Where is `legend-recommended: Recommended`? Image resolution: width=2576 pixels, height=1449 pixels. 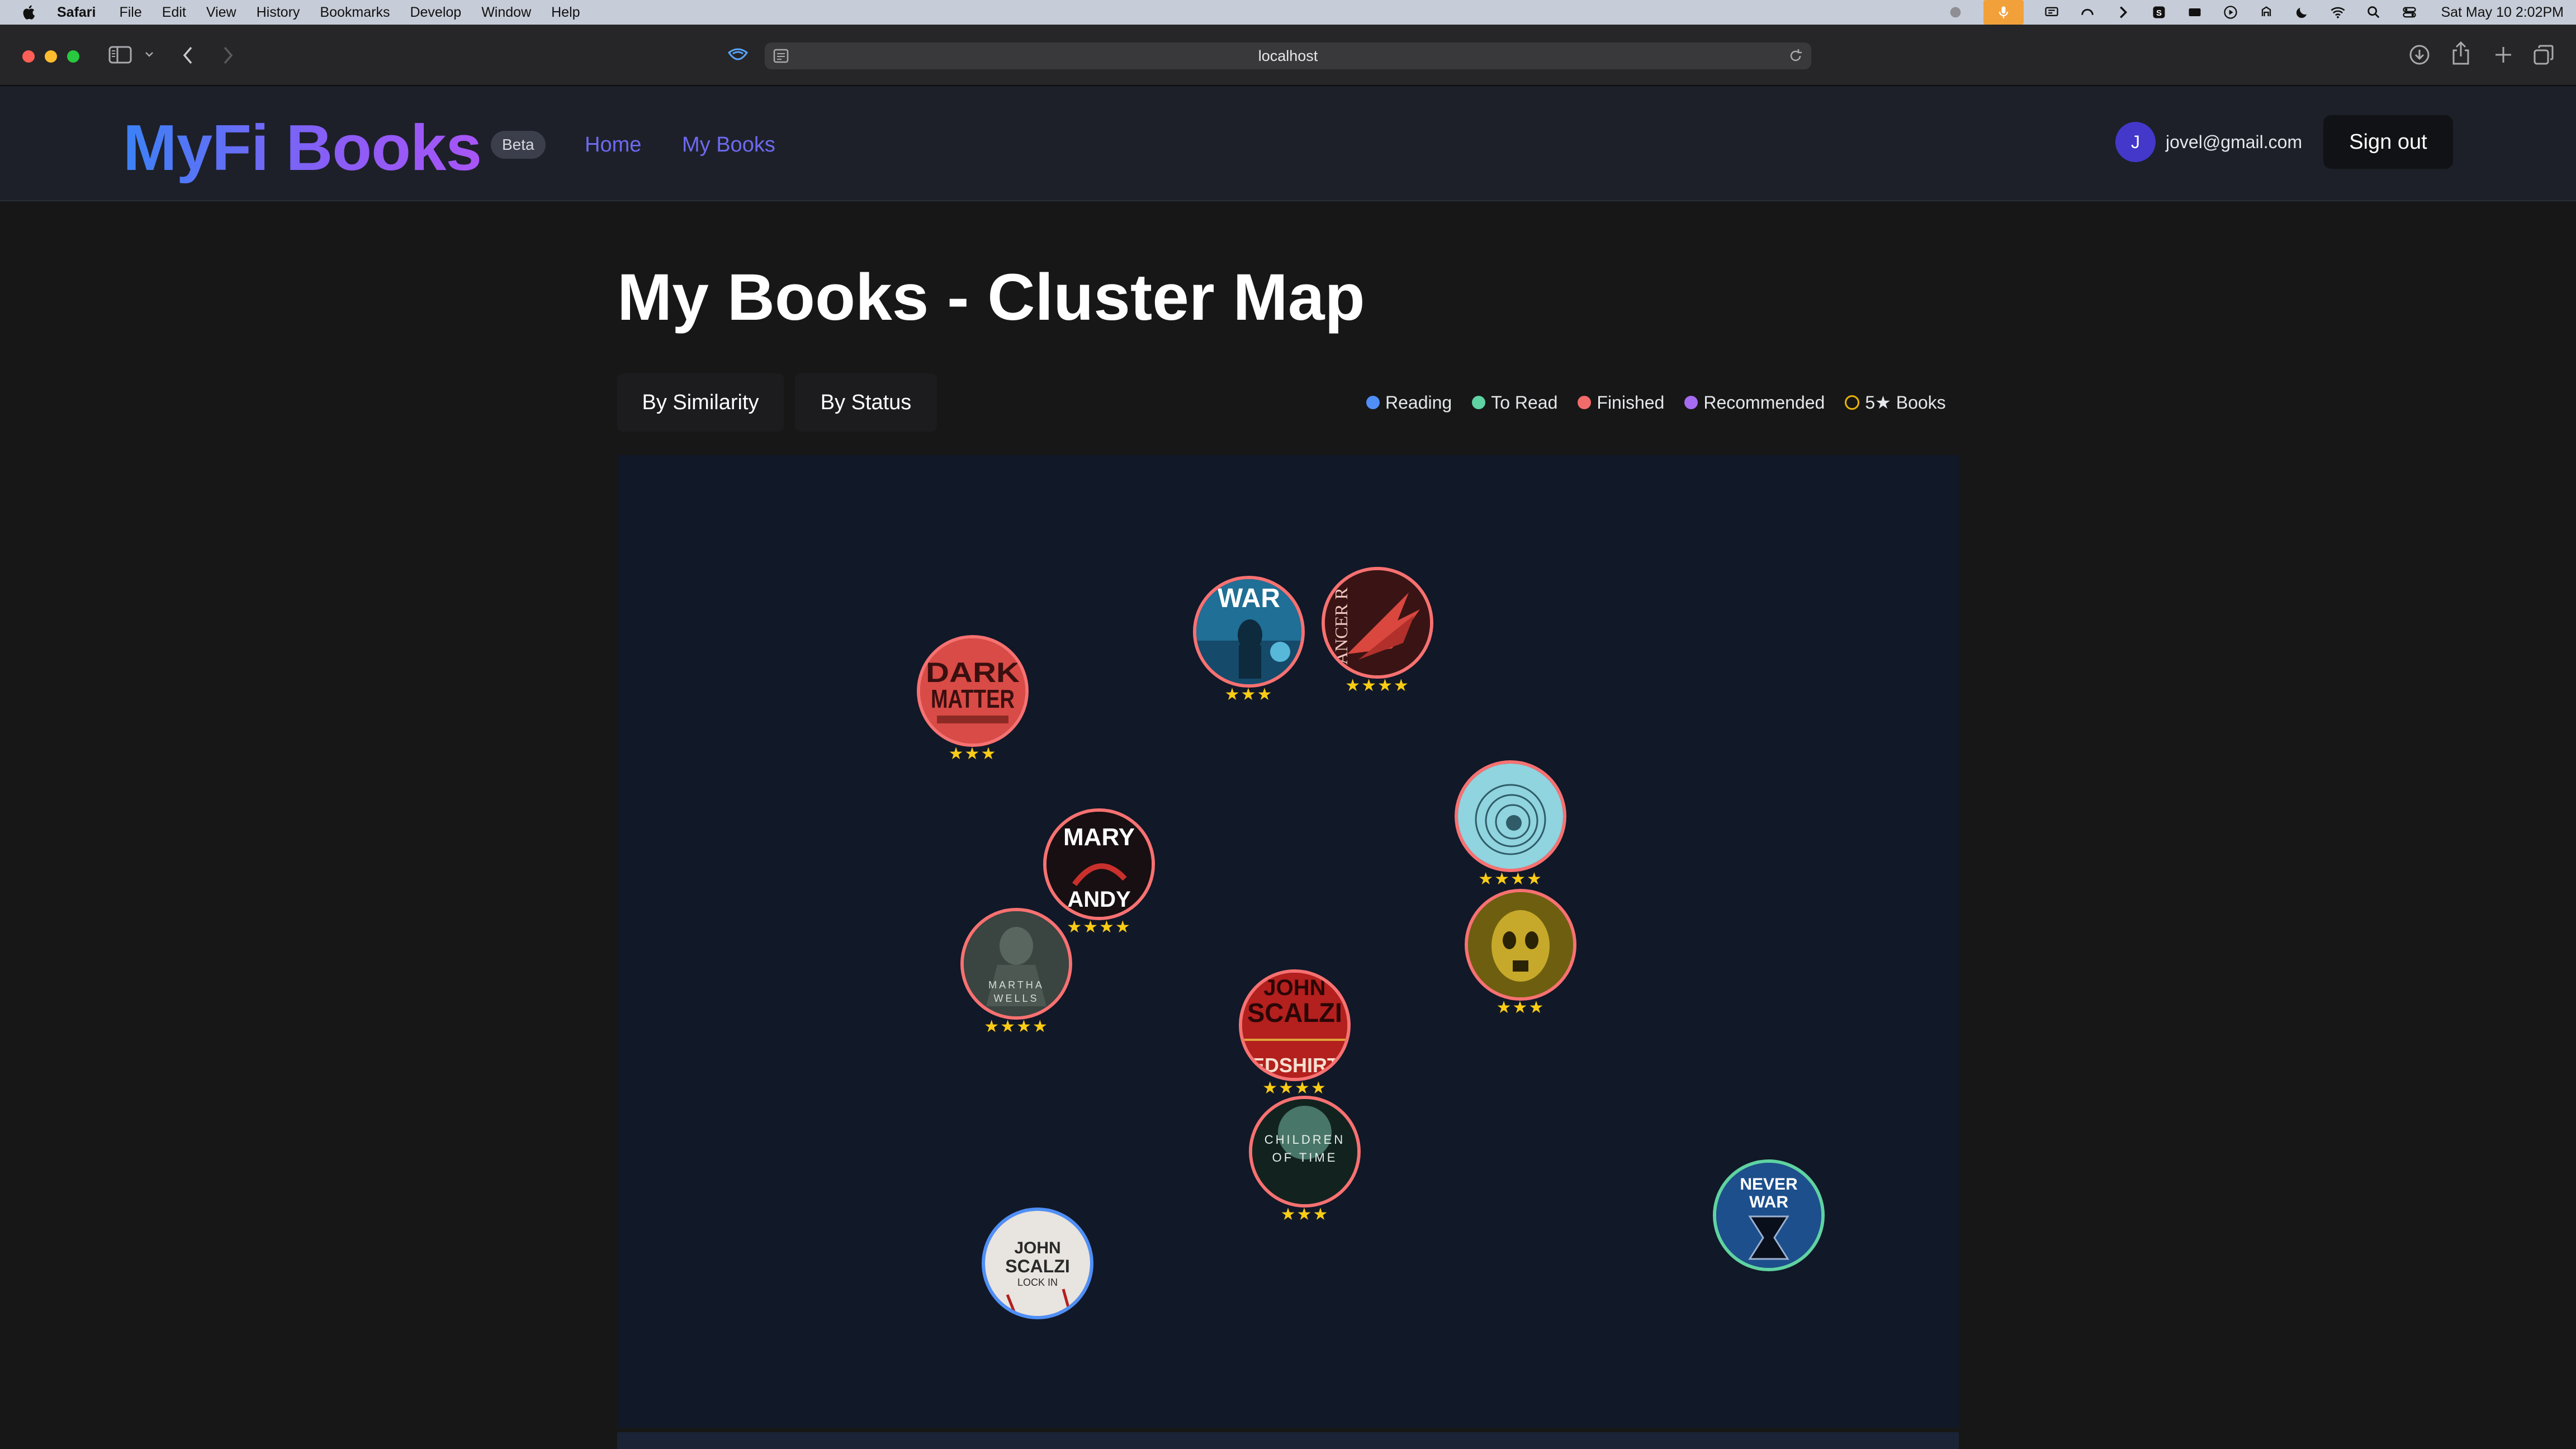
legend-recommended: Recommended is located at coordinates (1754, 402).